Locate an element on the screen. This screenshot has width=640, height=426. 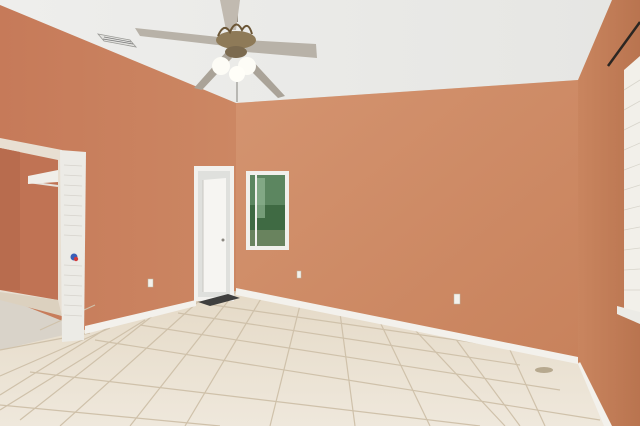
window is located at coordinates (267, 210).